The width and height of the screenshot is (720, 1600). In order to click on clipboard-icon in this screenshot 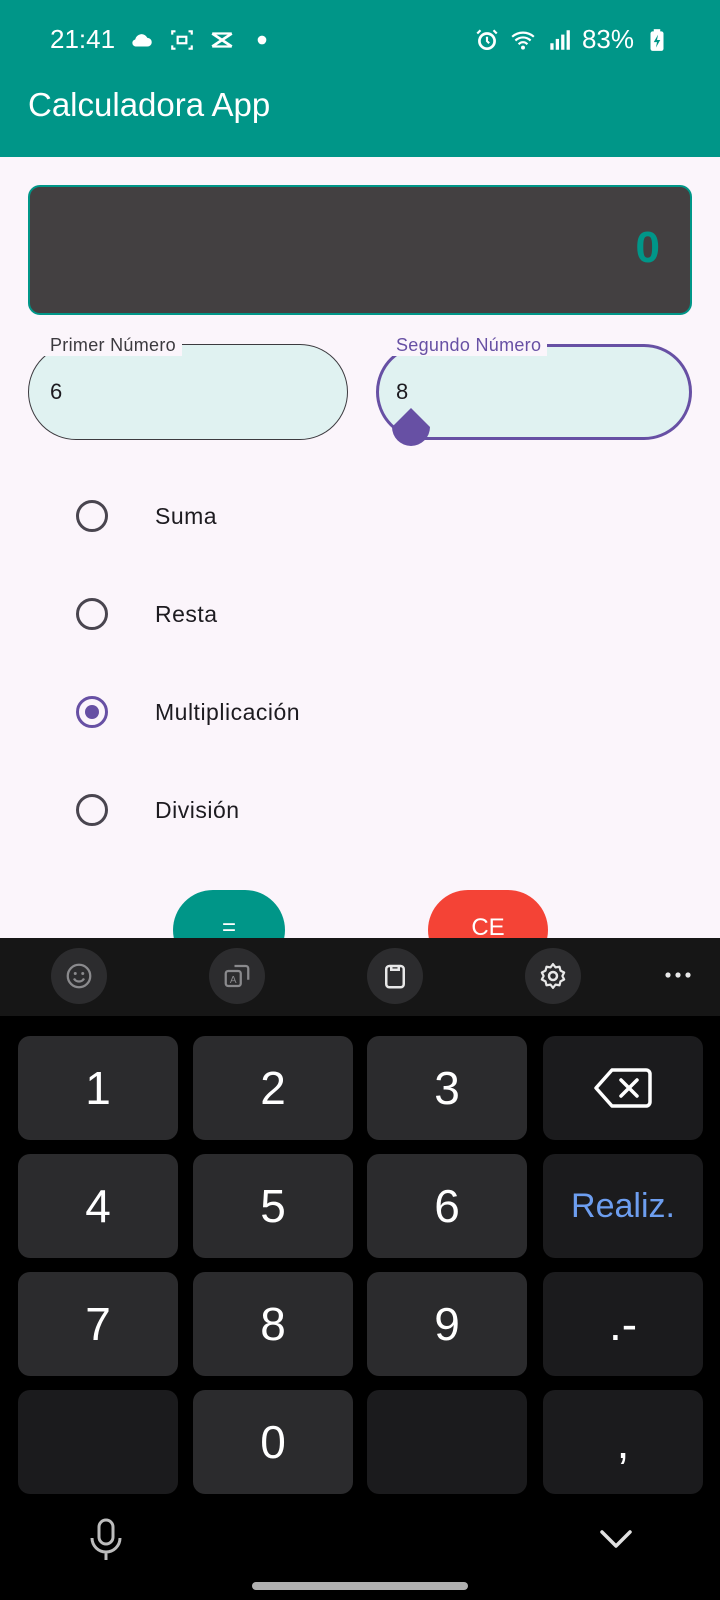, I will do `click(395, 976)`.